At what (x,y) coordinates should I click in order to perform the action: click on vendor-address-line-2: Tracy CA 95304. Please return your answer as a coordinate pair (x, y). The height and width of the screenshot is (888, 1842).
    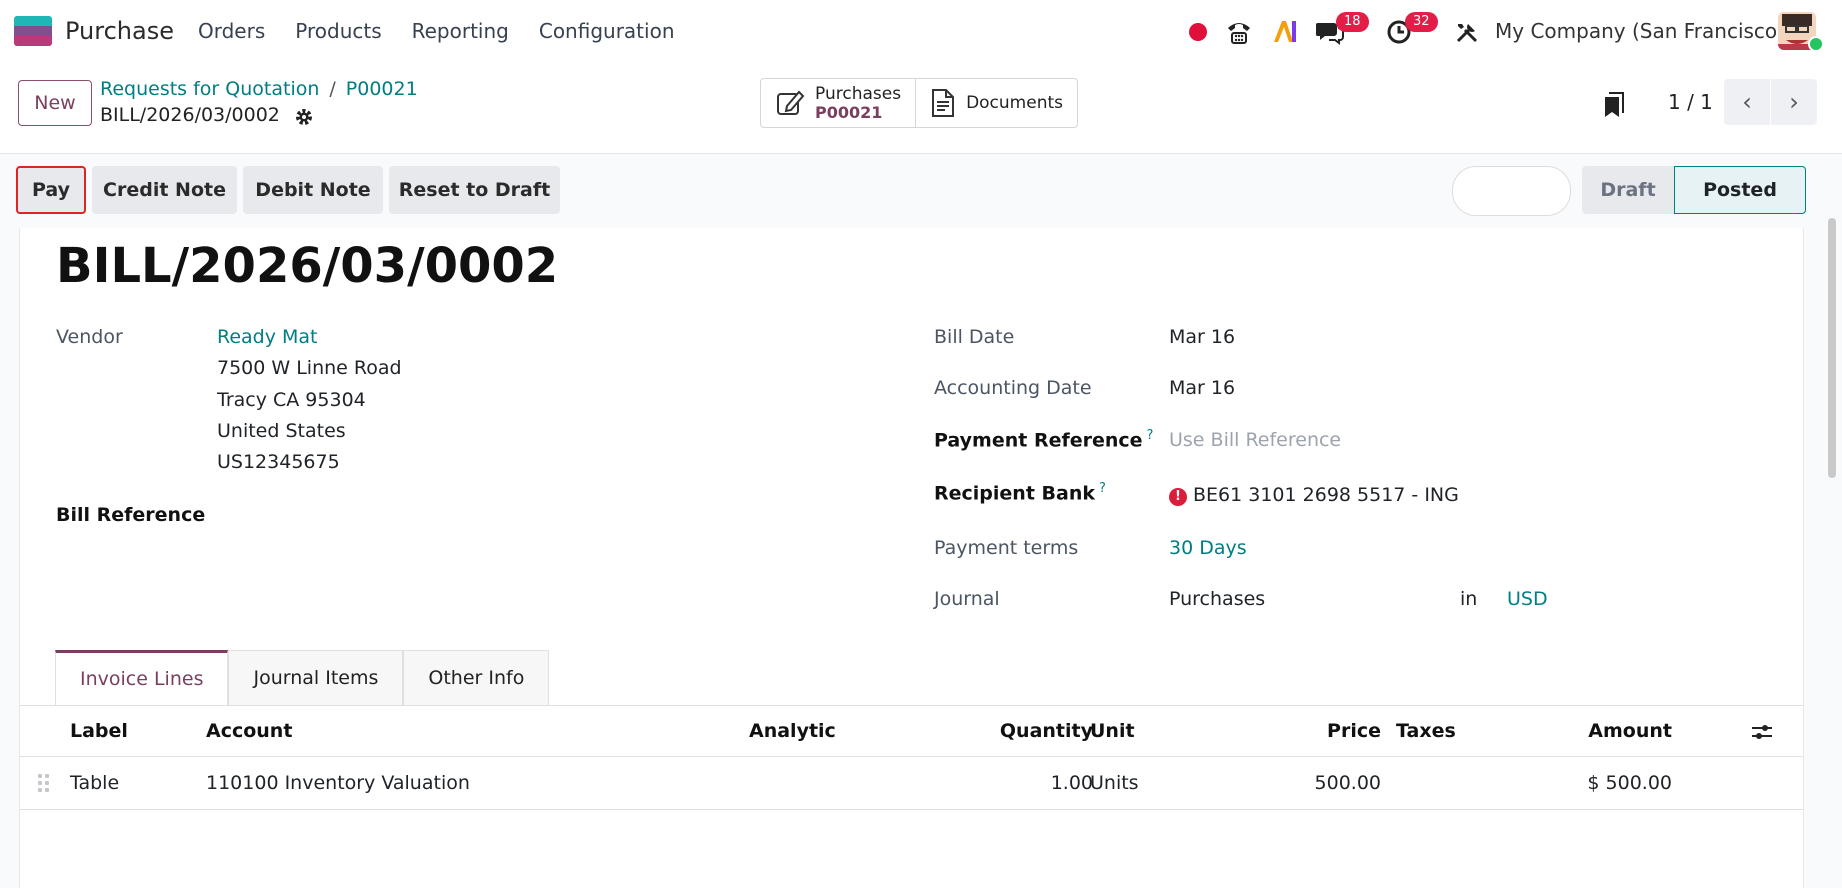
    Looking at the image, I should click on (291, 400).